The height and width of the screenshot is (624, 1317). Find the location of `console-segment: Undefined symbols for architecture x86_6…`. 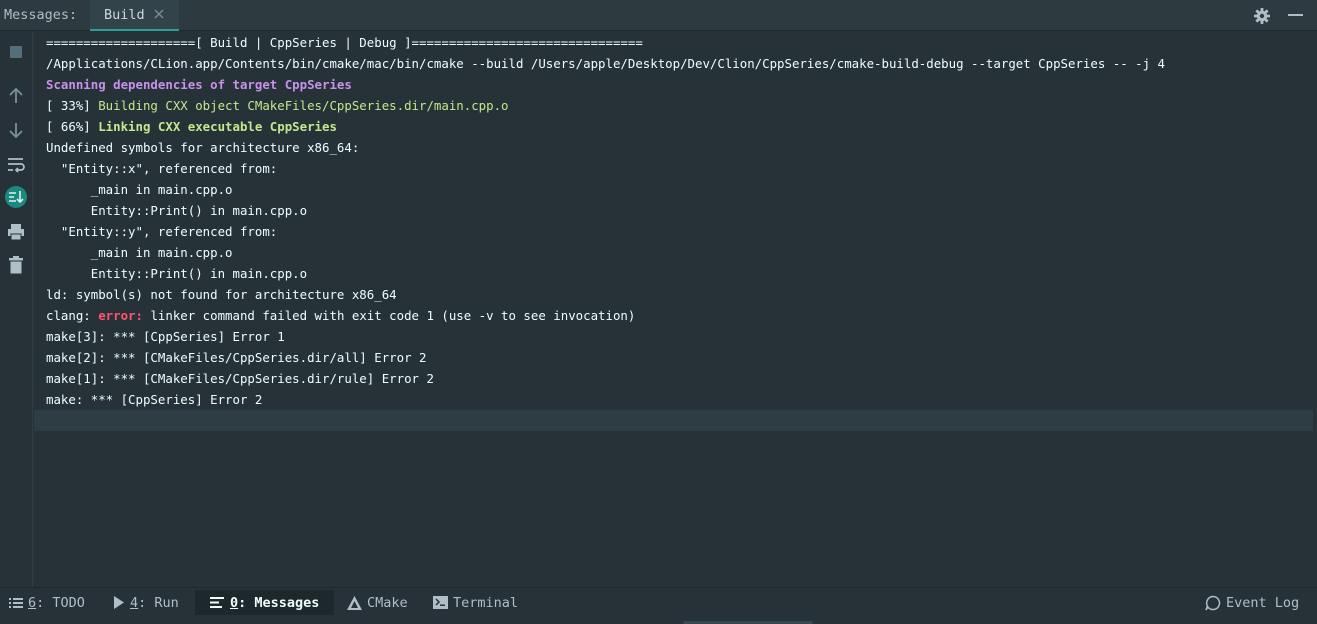

console-segment: Undefined symbols for architecture x86_6… is located at coordinates (203, 147).